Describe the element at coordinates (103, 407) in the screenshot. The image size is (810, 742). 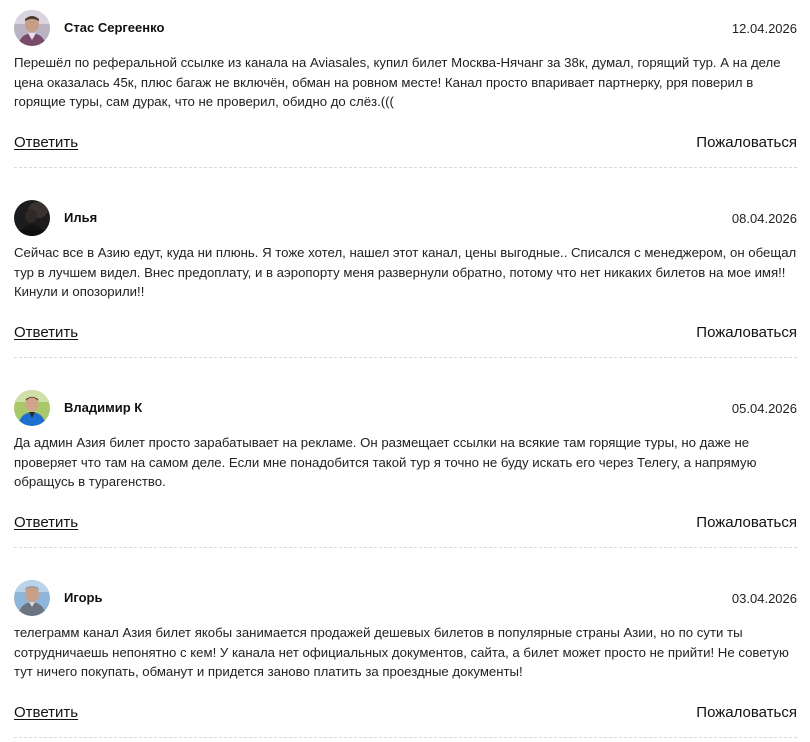
I see `comment-author: Владимир К` at that location.